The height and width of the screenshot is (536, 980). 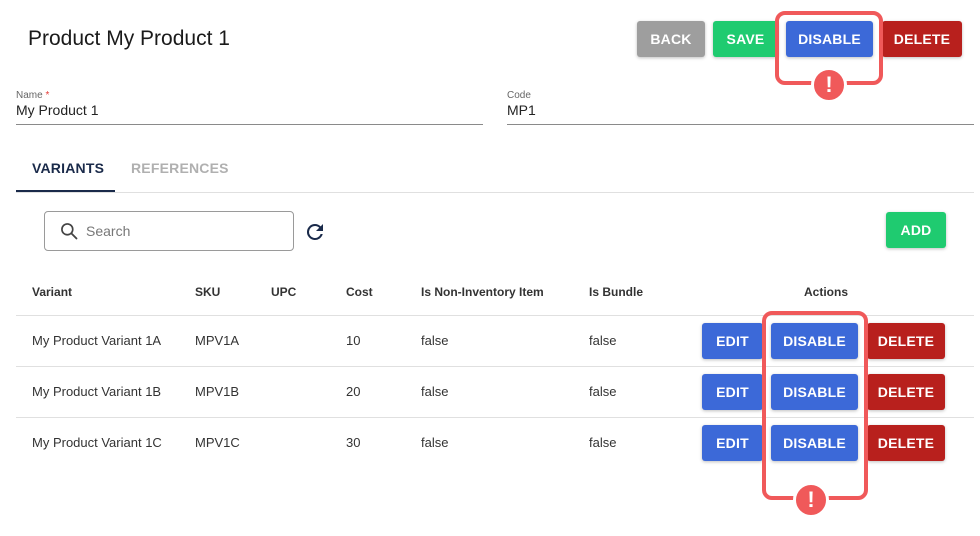 I want to click on tab-references: REFERENCES, so click(x=180, y=168).